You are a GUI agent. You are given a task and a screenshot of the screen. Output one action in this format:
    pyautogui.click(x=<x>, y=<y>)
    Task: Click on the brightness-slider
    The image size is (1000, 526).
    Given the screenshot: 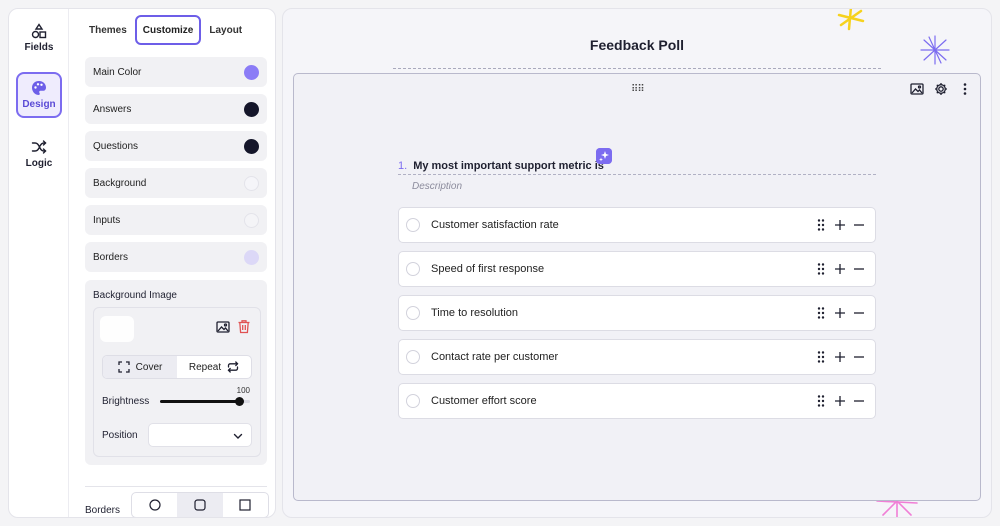 What is the action you would take?
    pyautogui.click(x=205, y=401)
    